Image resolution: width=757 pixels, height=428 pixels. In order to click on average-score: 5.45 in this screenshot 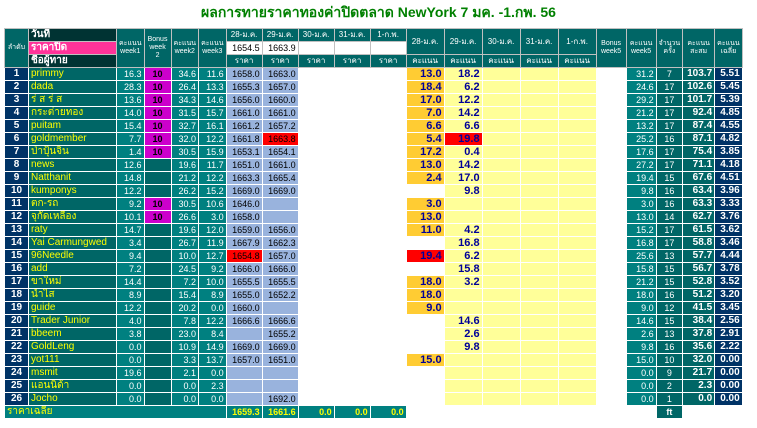, I will do `click(728, 87)`.